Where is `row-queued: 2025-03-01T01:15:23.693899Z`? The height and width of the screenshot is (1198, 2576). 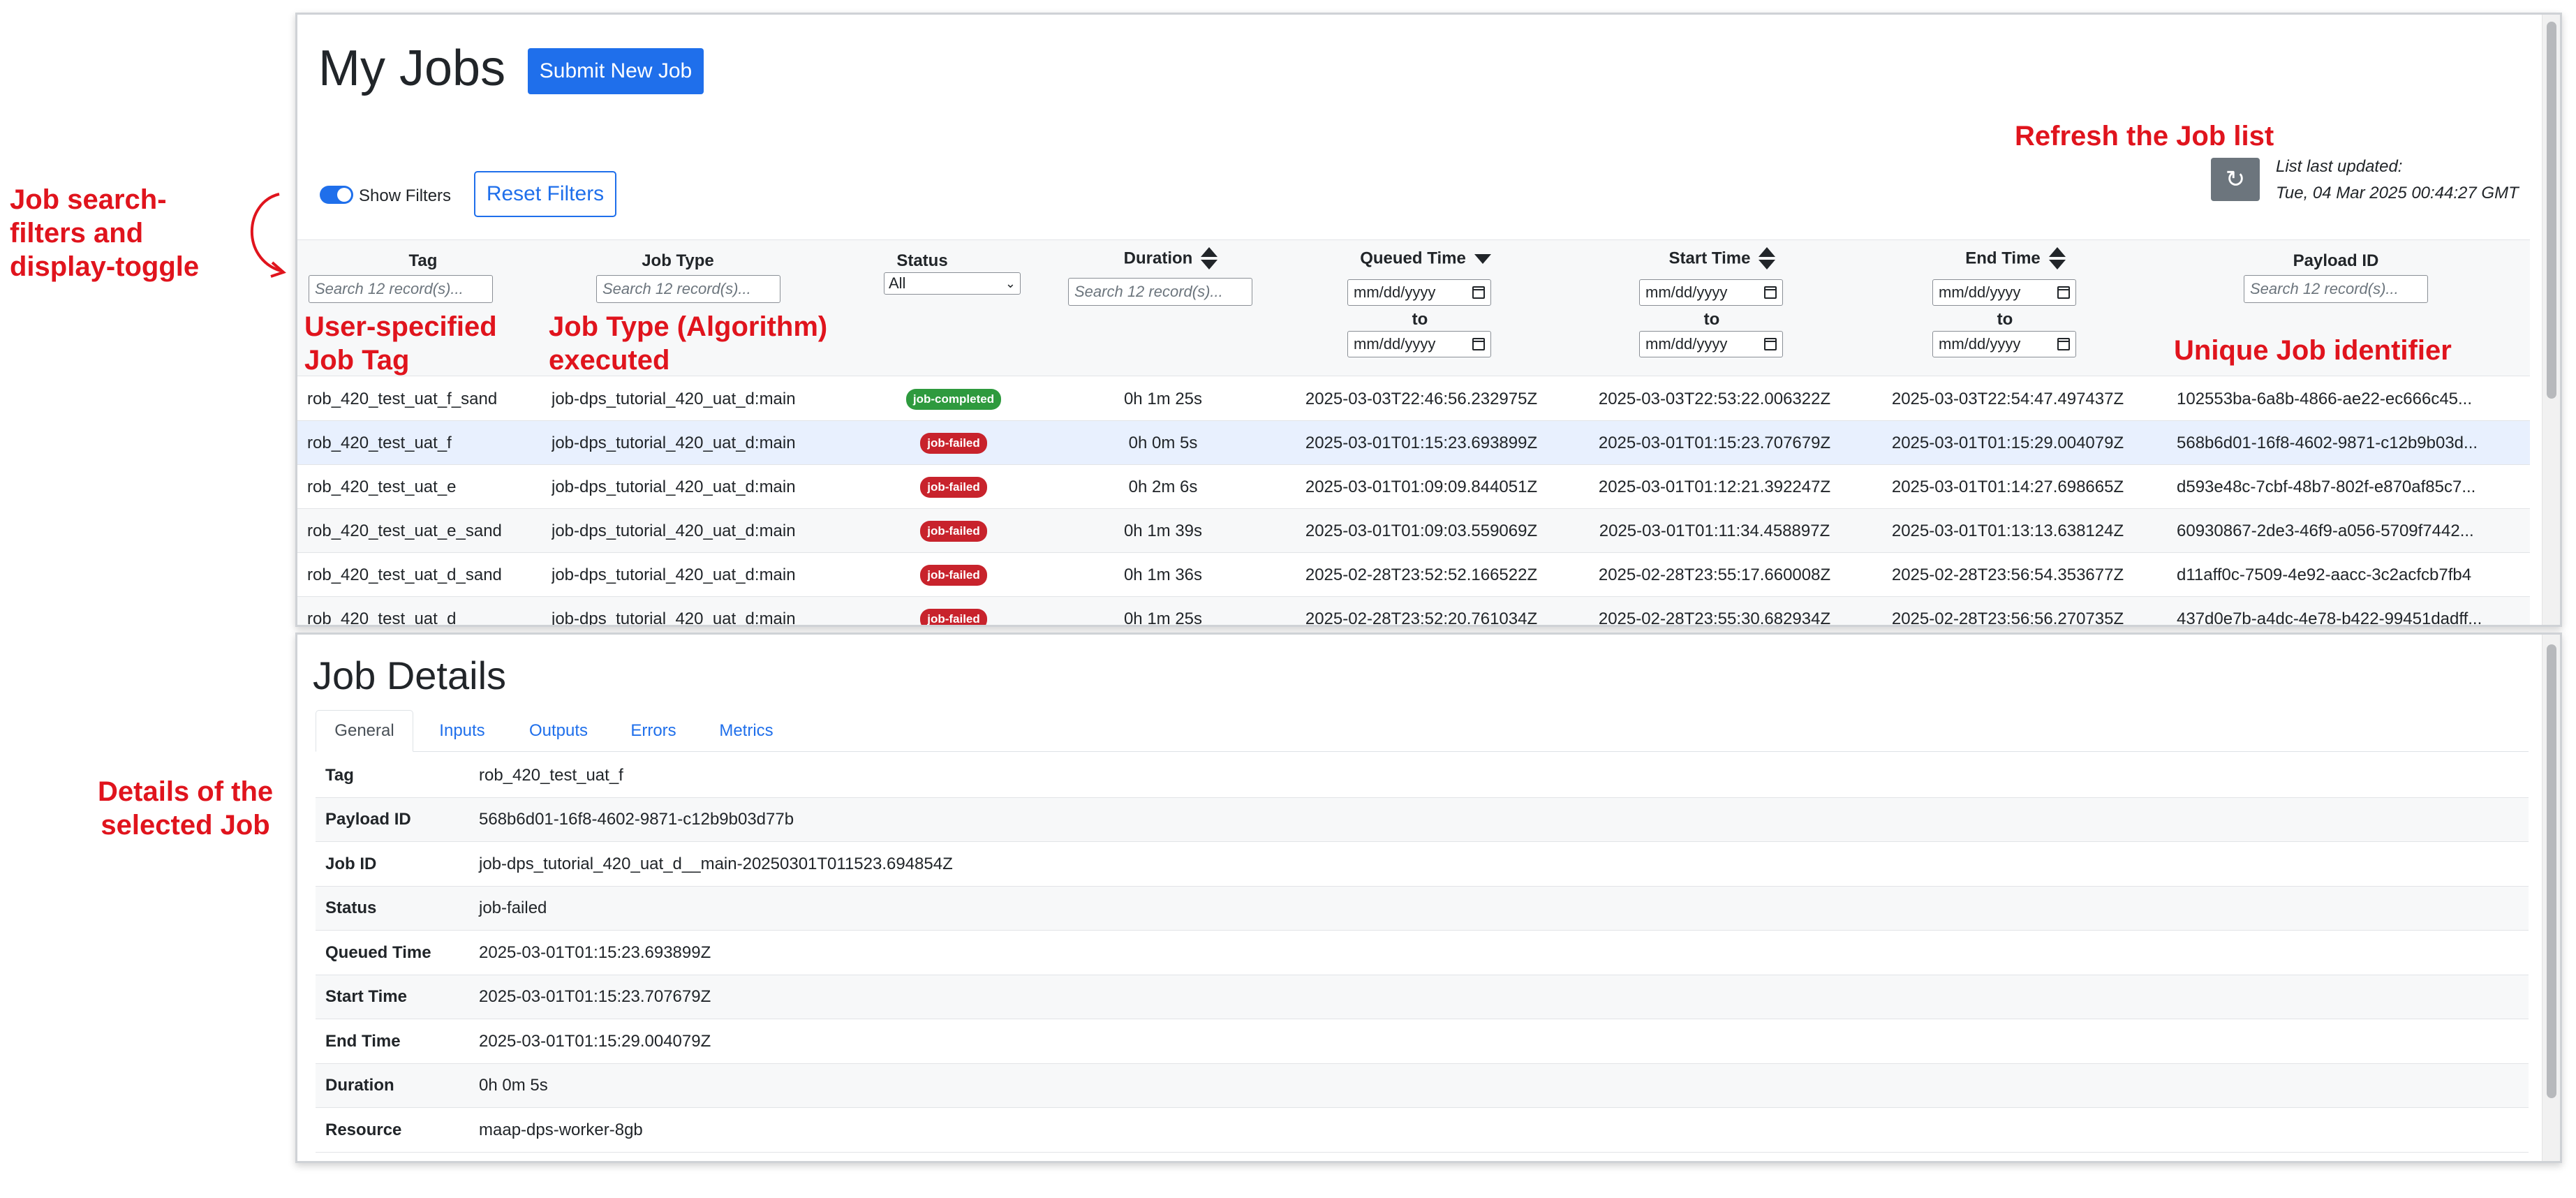 row-queued: 2025-03-01T01:15:23.693899Z is located at coordinates (1421, 442).